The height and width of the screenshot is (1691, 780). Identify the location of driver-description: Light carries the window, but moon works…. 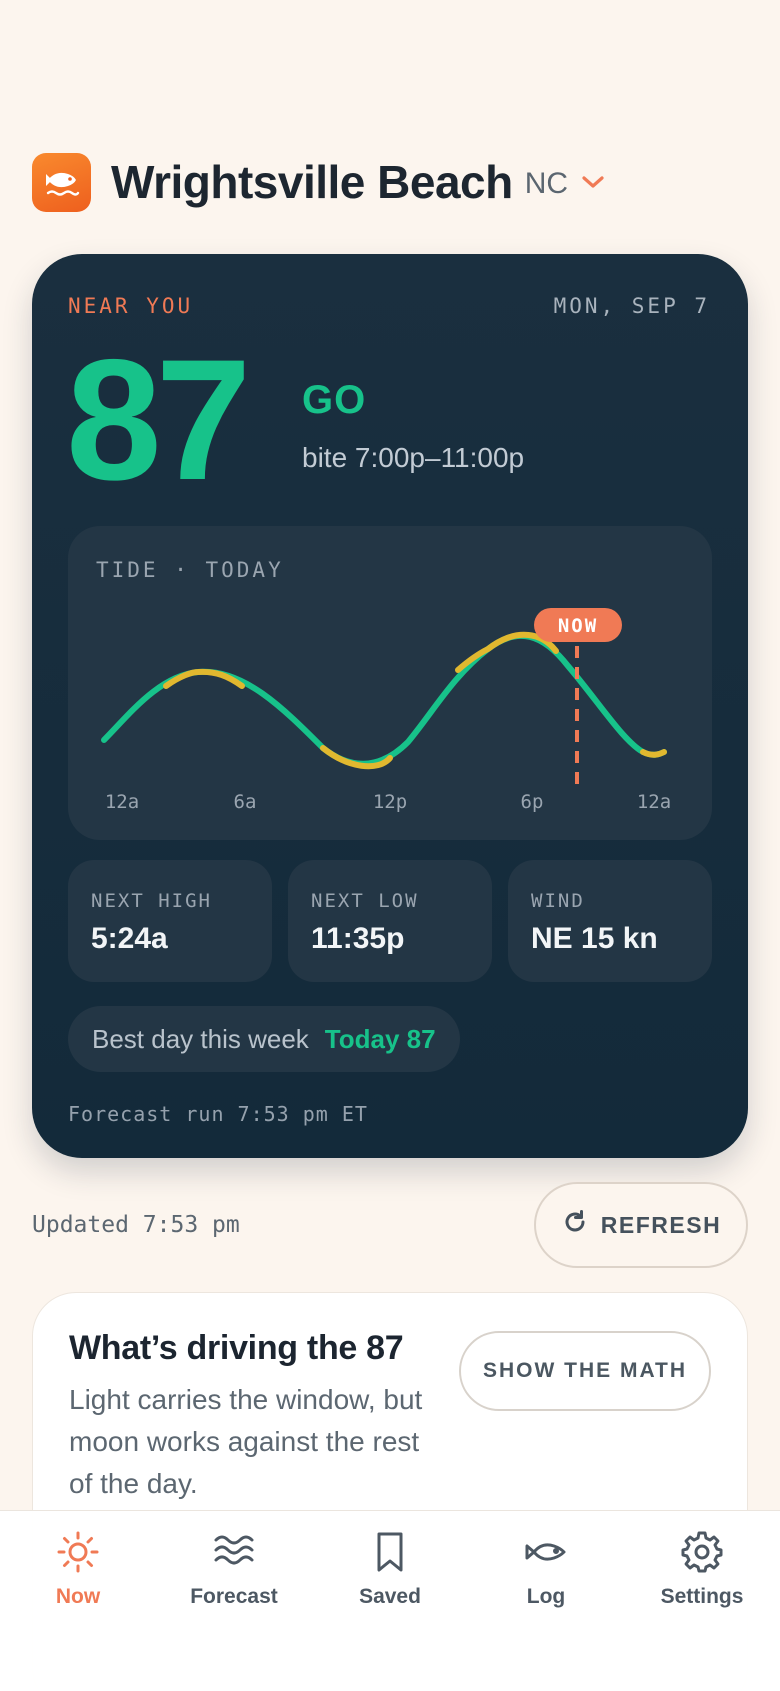
(246, 1441).